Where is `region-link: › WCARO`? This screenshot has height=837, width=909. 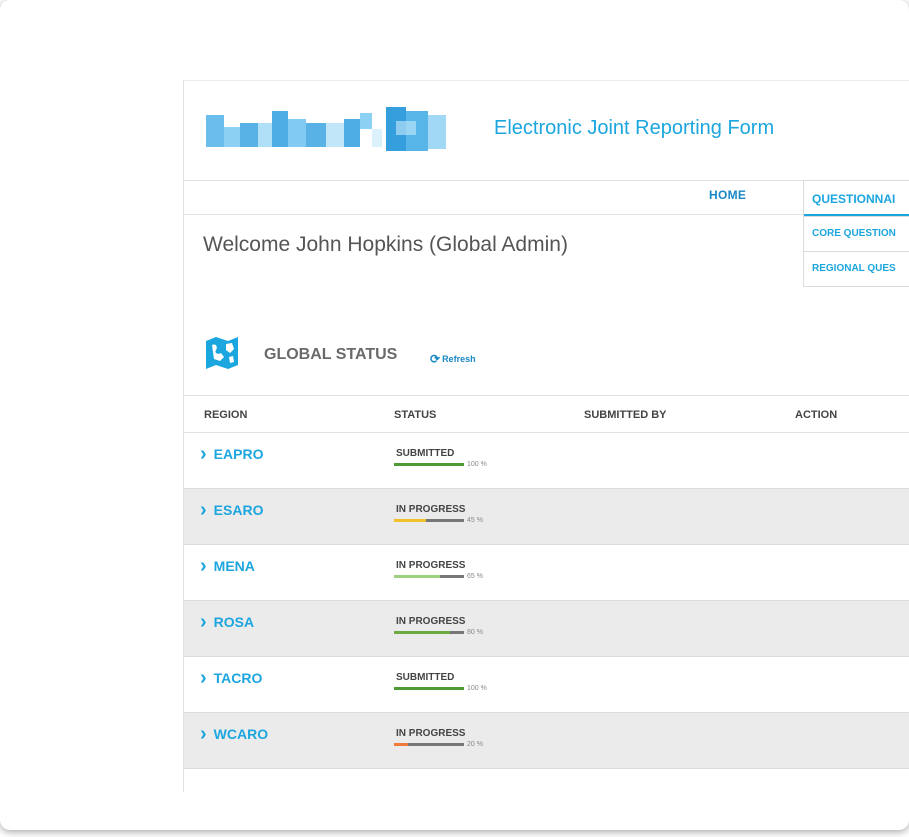
region-link: › WCARO is located at coordinates (234, 734).